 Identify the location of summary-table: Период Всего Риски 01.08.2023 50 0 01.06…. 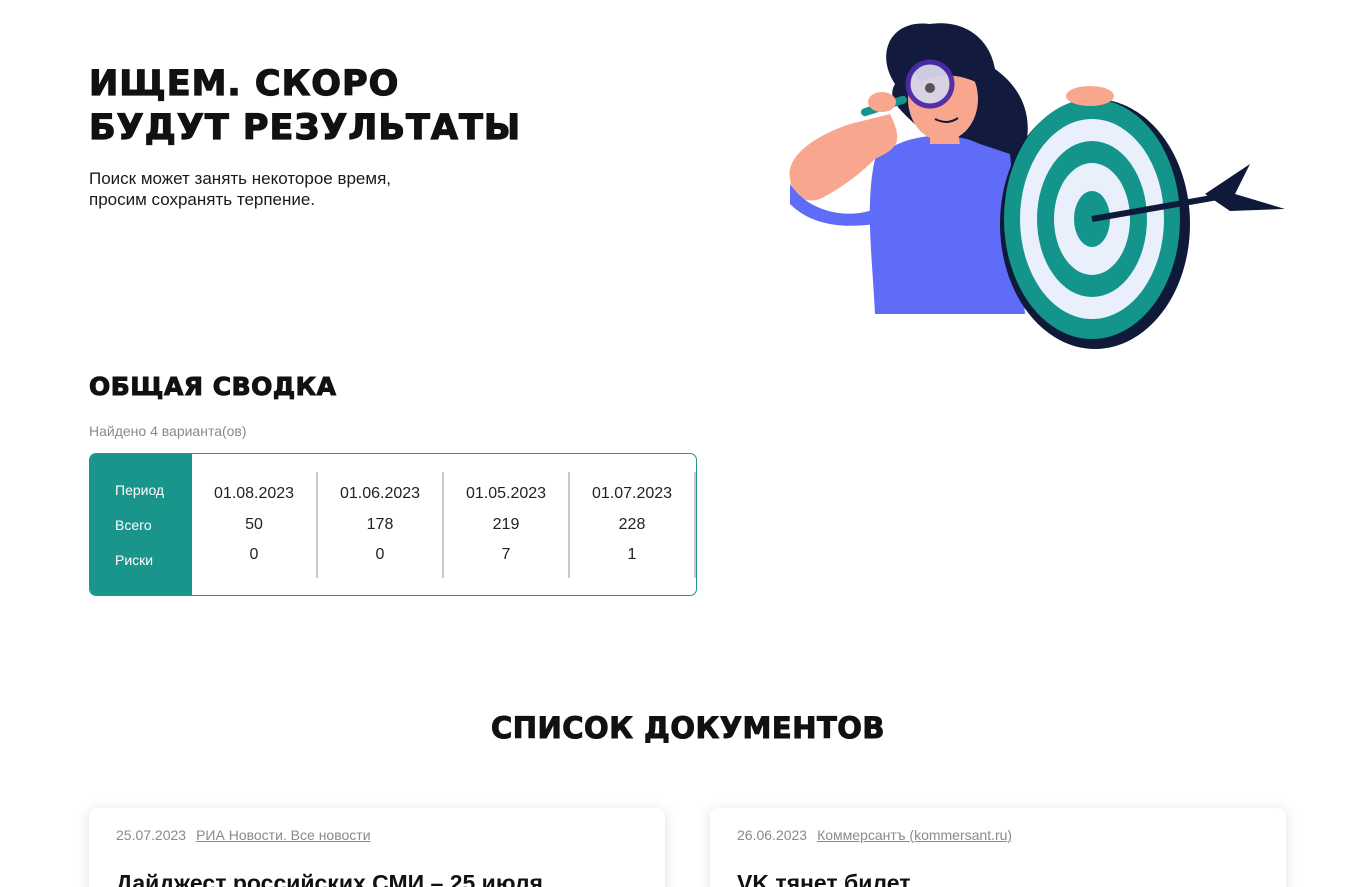
(393, 524).